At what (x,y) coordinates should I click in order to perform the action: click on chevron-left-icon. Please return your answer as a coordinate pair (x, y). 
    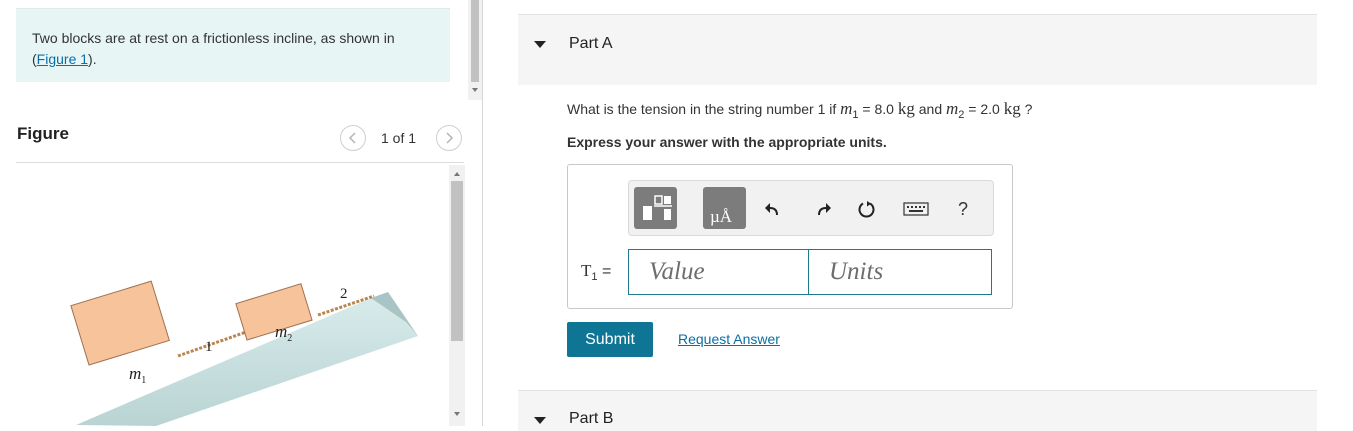
    Looking at the image, I should click on (352, 138).